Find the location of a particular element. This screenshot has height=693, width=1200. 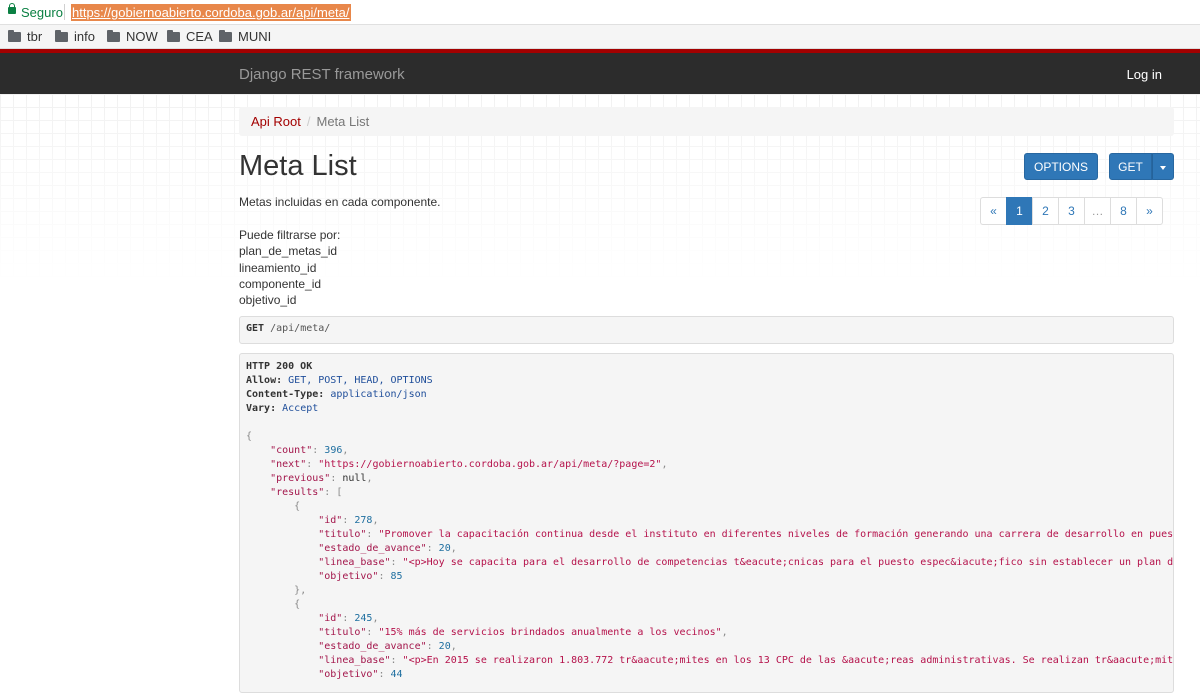

pagination: « 1 2 3 … 8 » is located at coordinates (1071, 211).